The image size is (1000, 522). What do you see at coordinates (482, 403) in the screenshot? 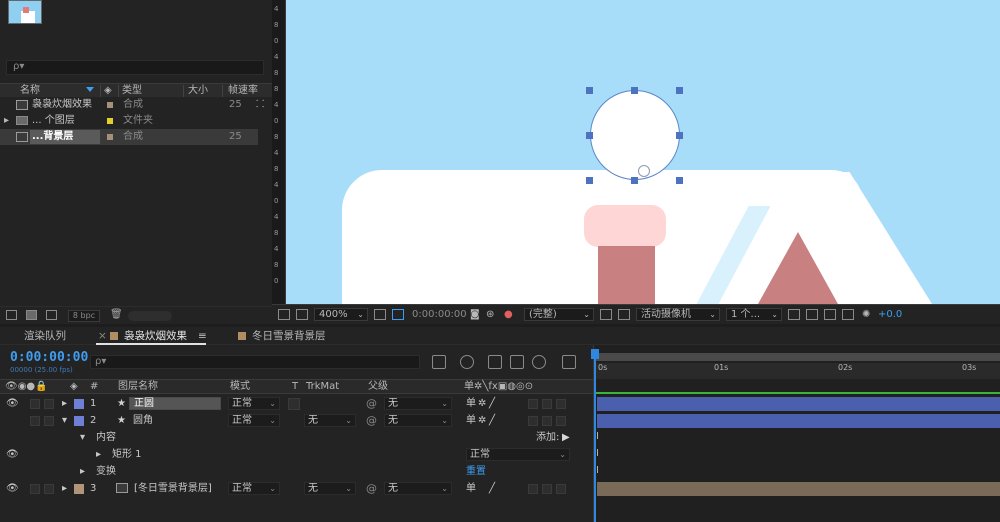
I see `collapse-switch-icon: ✲` at bounding box center [482, 403].